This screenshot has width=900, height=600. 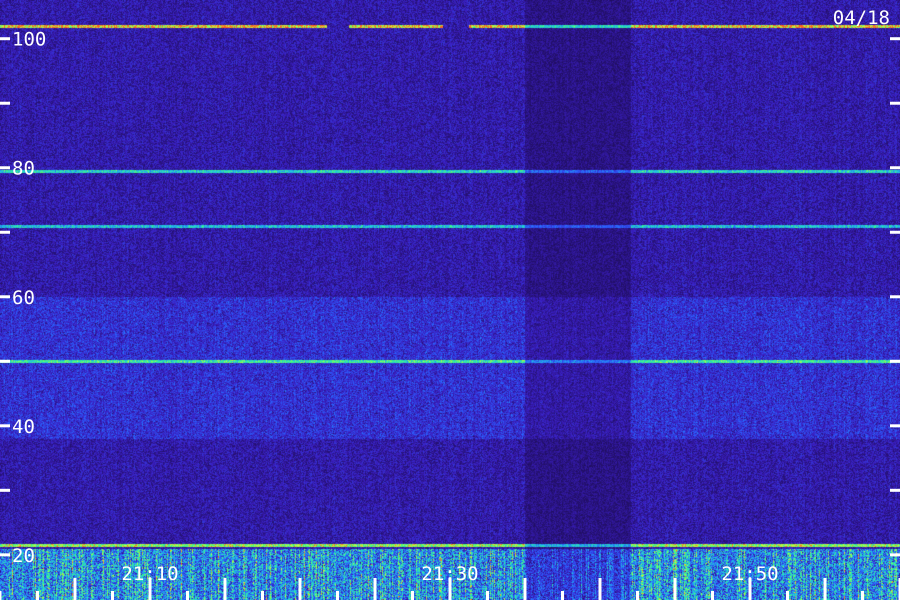 I want to click on y-tick-label: 80, so click(x=23, y=169).